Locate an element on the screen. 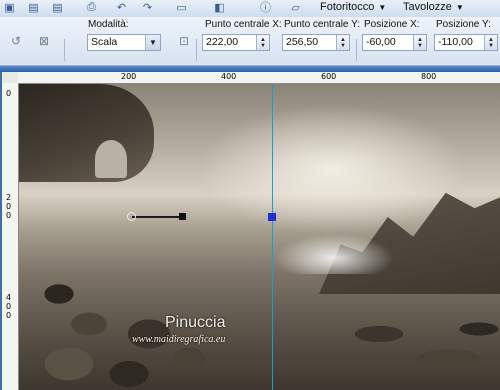 This screenshot has height=390, width=500. center-y-label: Punto centrale Y: is located at coordinates (322, 24).